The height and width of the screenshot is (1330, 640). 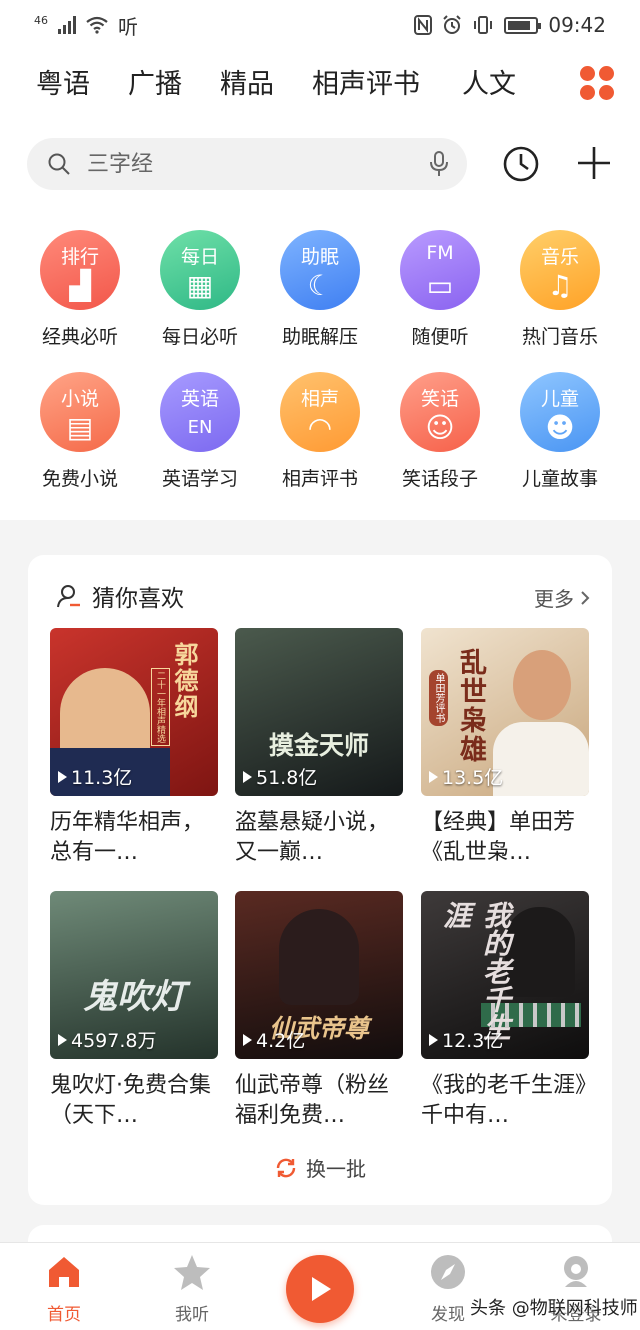 What do you see at coordinates (320, 270) in the screenshot?
I see `moon-icon: 助眠 ☾` at bounding box center [320, 270].